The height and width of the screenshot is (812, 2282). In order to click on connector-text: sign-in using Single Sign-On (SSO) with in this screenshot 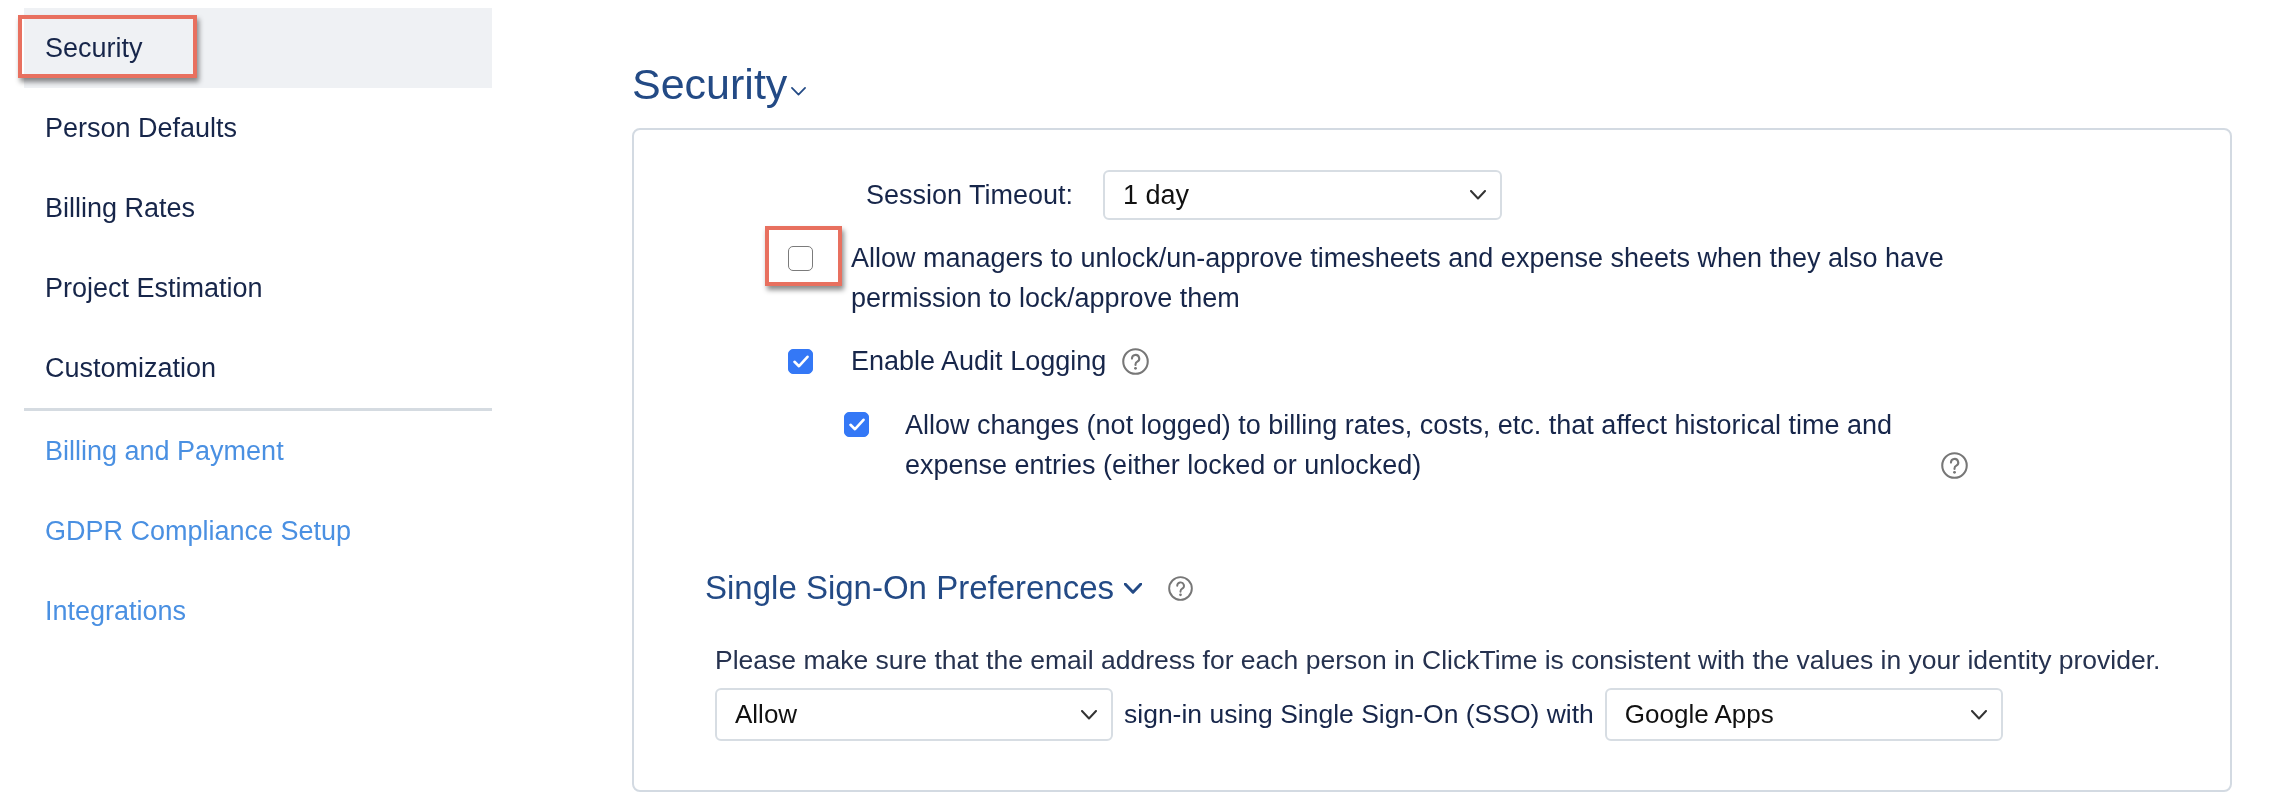, I will do `click(1359, 714)`.